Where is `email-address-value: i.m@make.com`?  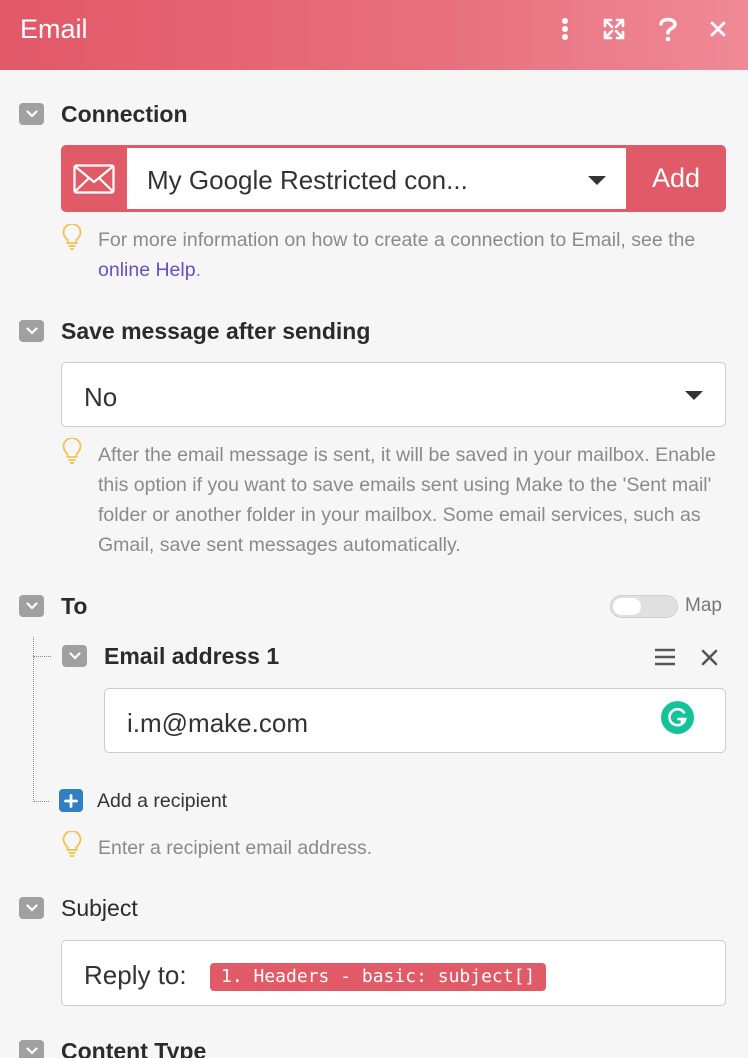 email-address-value: i.m@make.com is located at coordinates (217, 723).